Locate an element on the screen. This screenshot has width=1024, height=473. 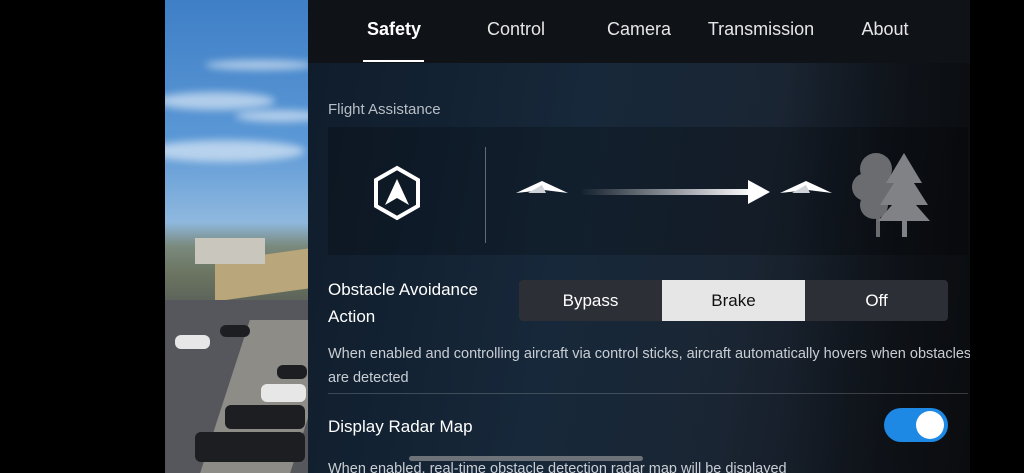
radar-map-toggle is located at coordinates (916, 425).